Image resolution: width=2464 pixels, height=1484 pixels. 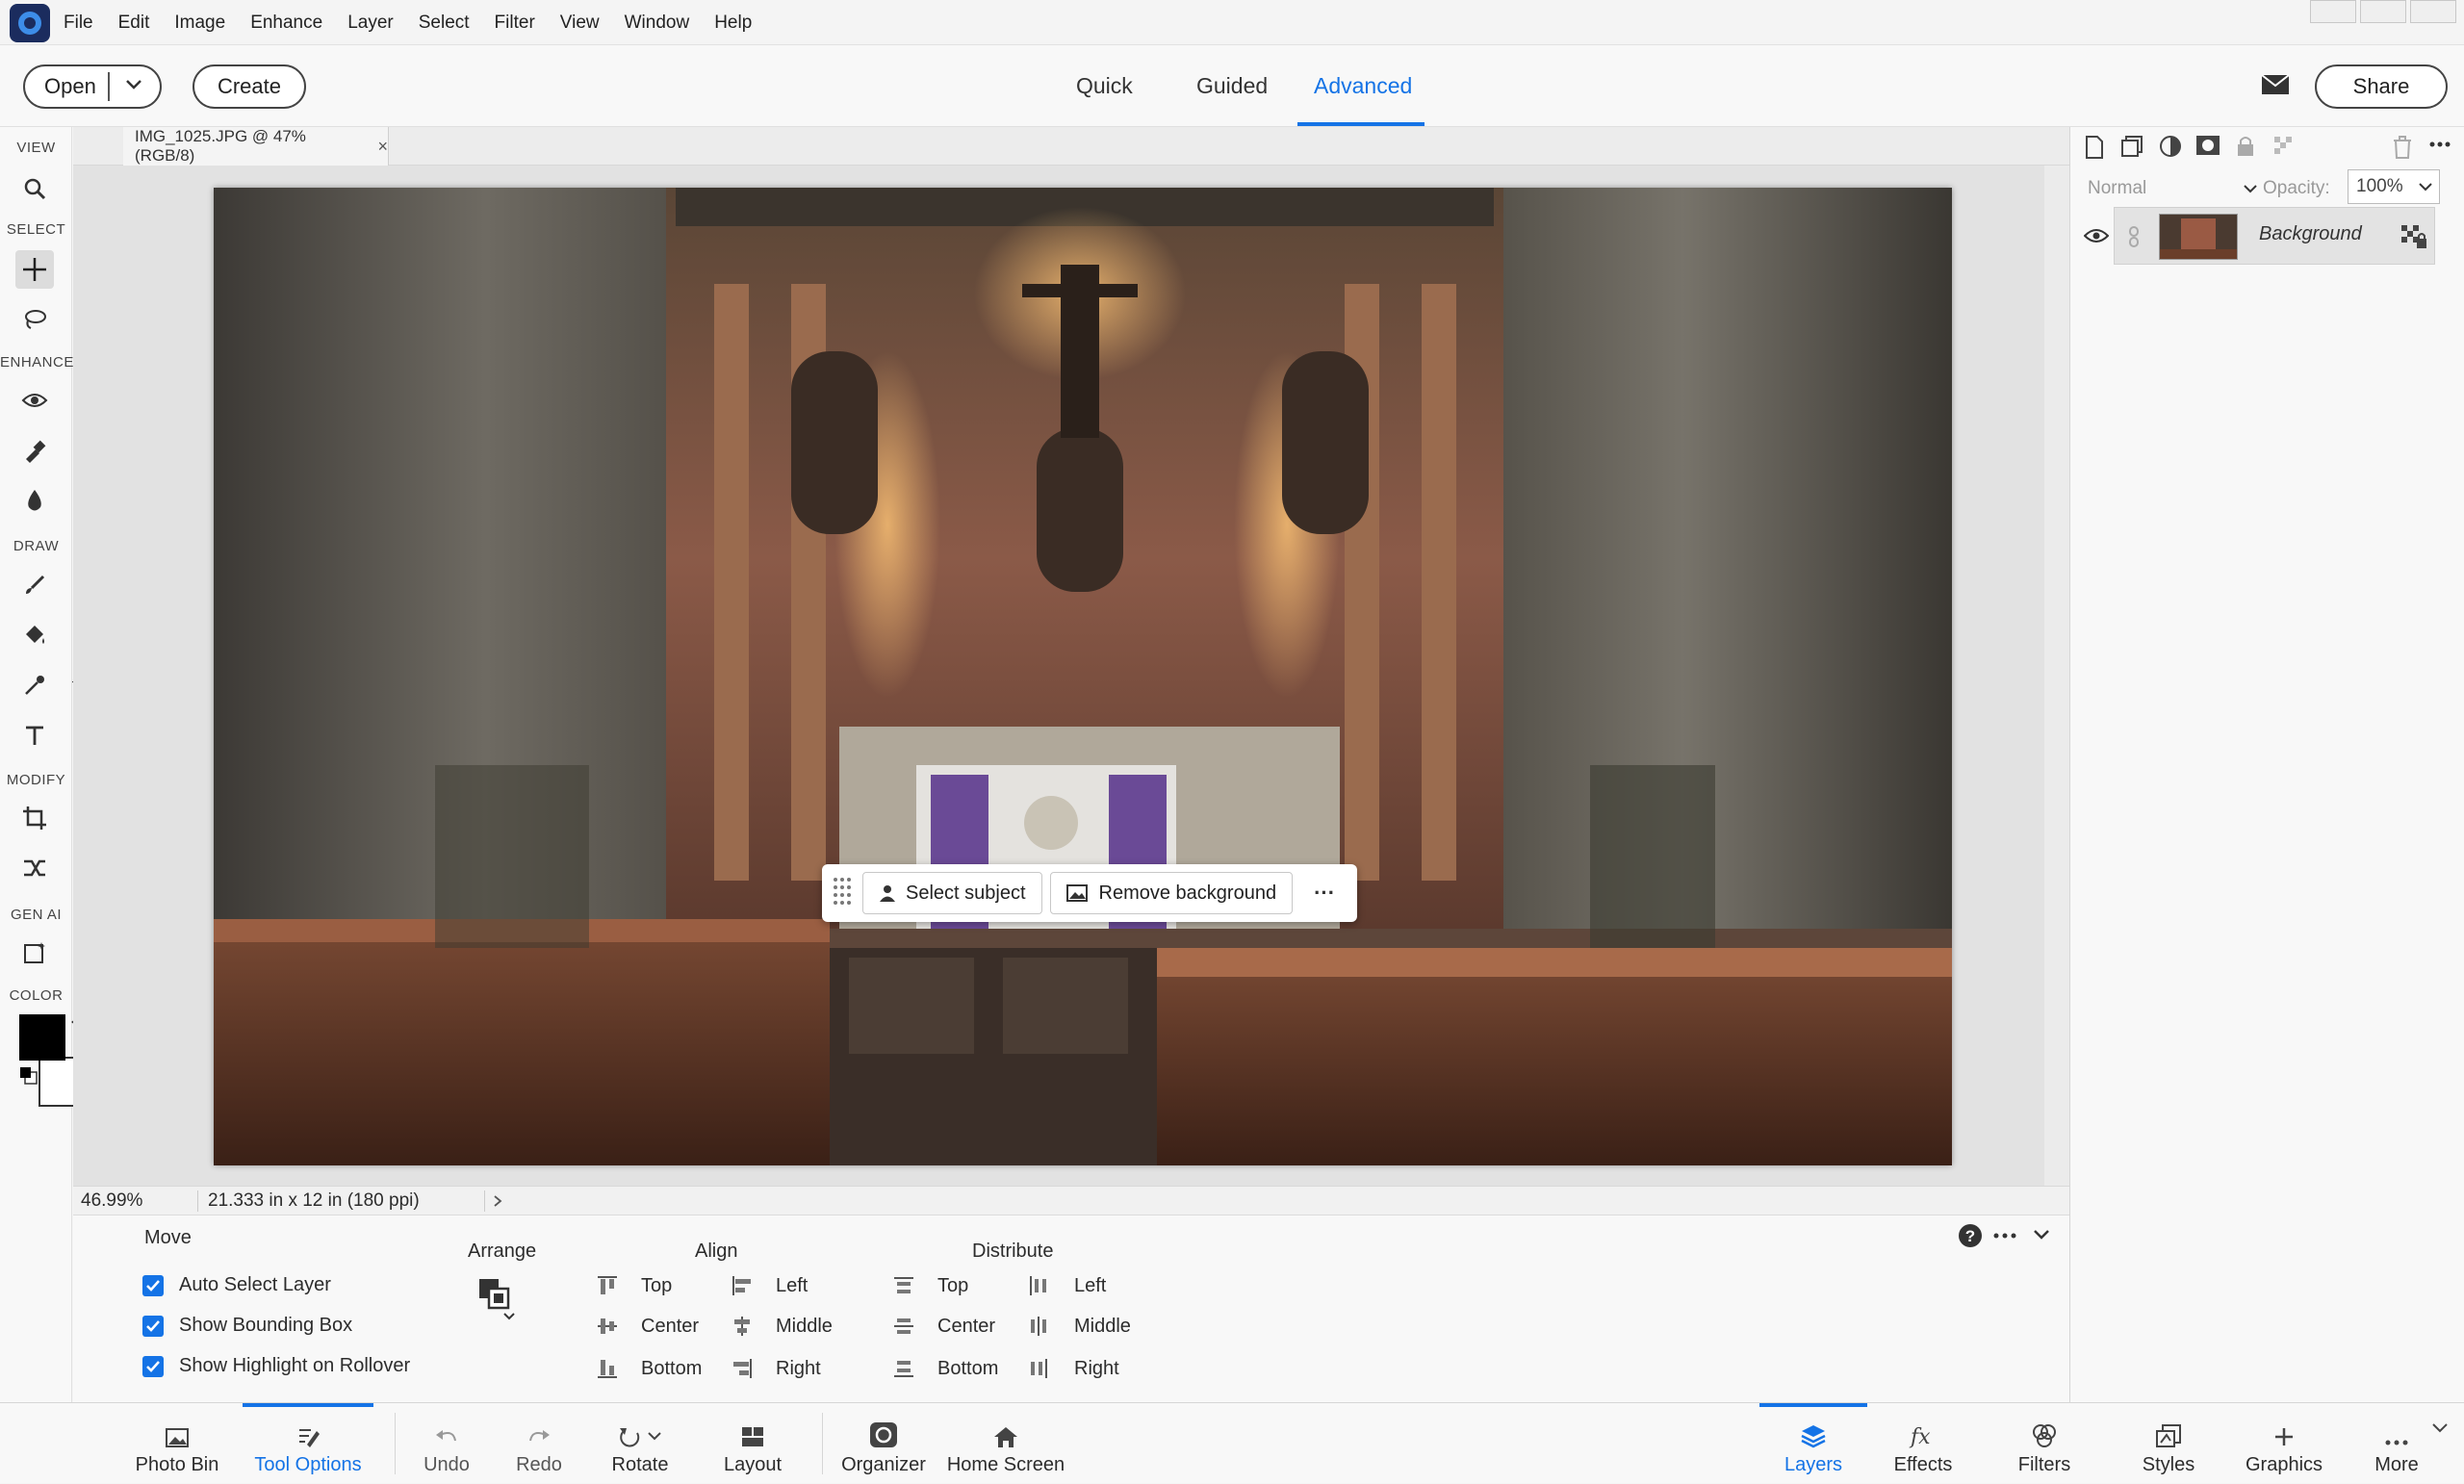 What do you see at coordinates (2310, 234) in the screenshot?
I see `layer-name: Background` at bounding box center [2310, 234].